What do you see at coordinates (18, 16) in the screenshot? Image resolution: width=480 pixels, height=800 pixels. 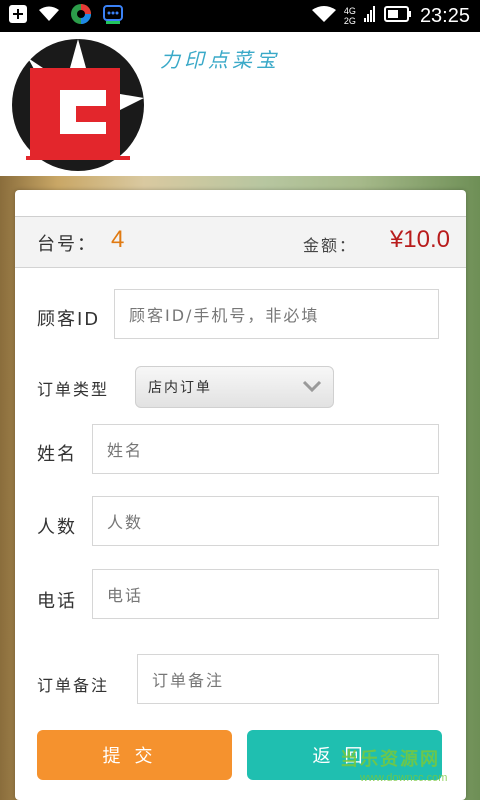 I see `plus-icon` at bounding box center [18, 16].